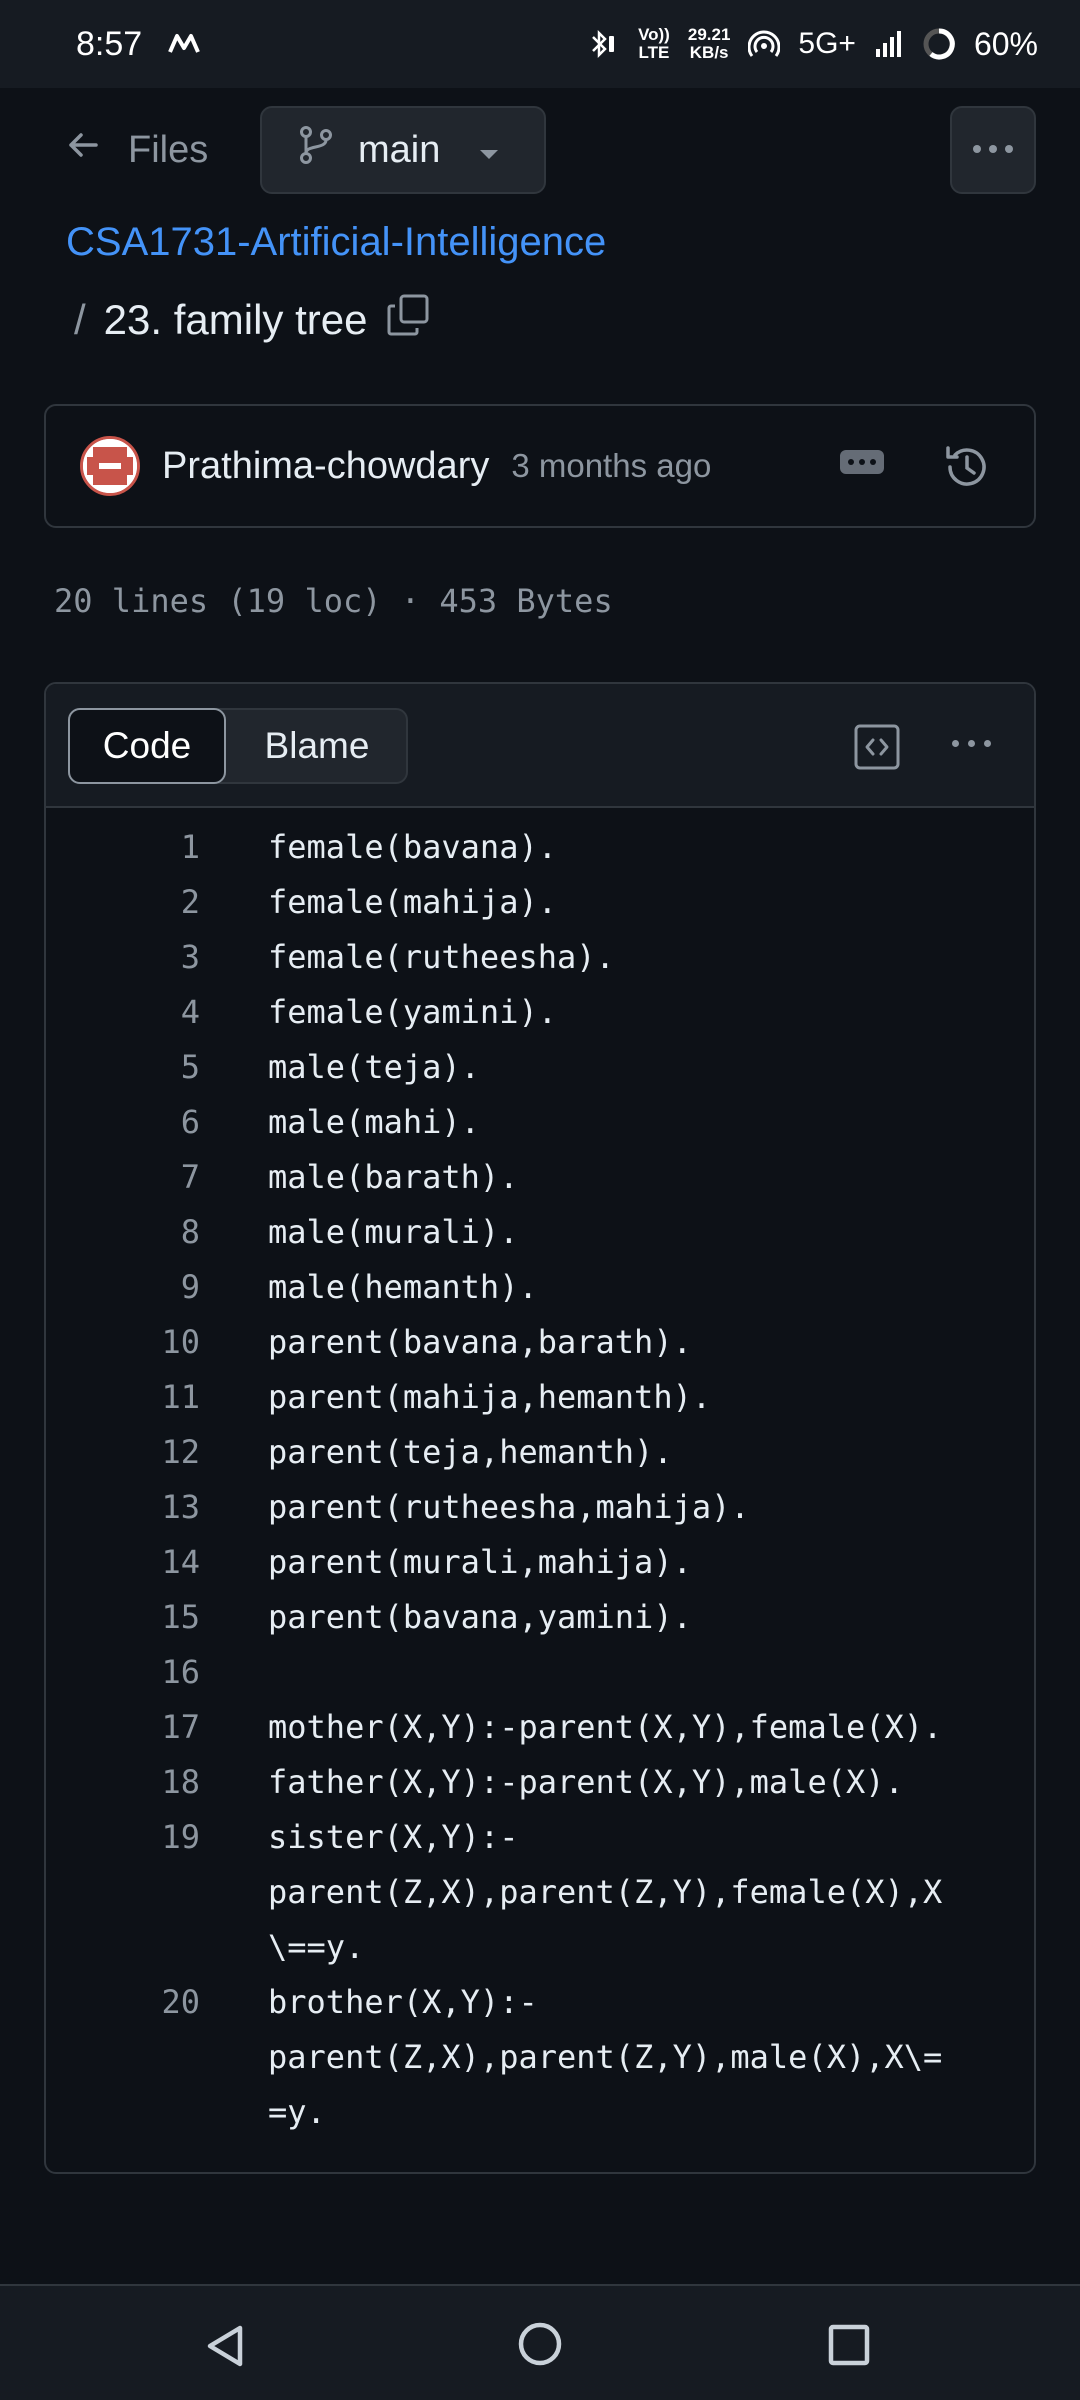 This screenshot has height=2400, width=1080. Describe the element at coordinates (123, 1287) in the screenshot. I see `line-number: 9` at that location.